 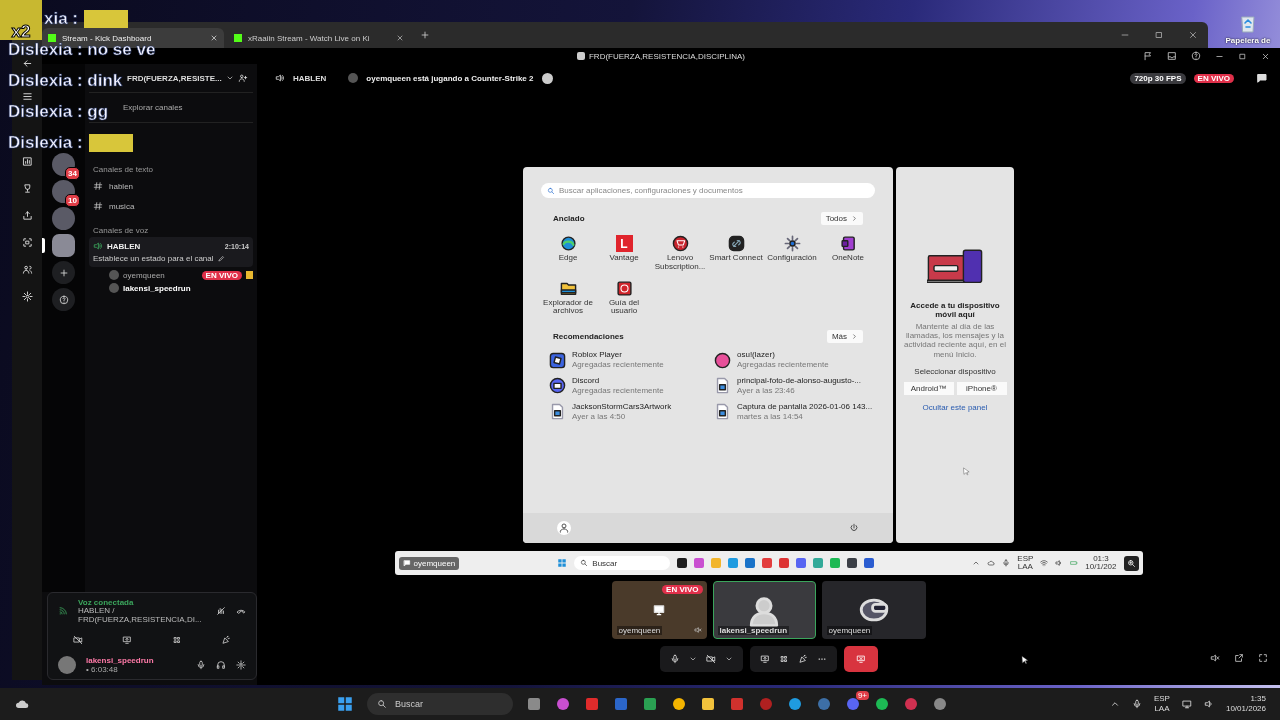 What do you see at coordinates (124, 246) in the screenshot?
I see `voice-channel-name: HABLEN` at bounding box center [124, 246].